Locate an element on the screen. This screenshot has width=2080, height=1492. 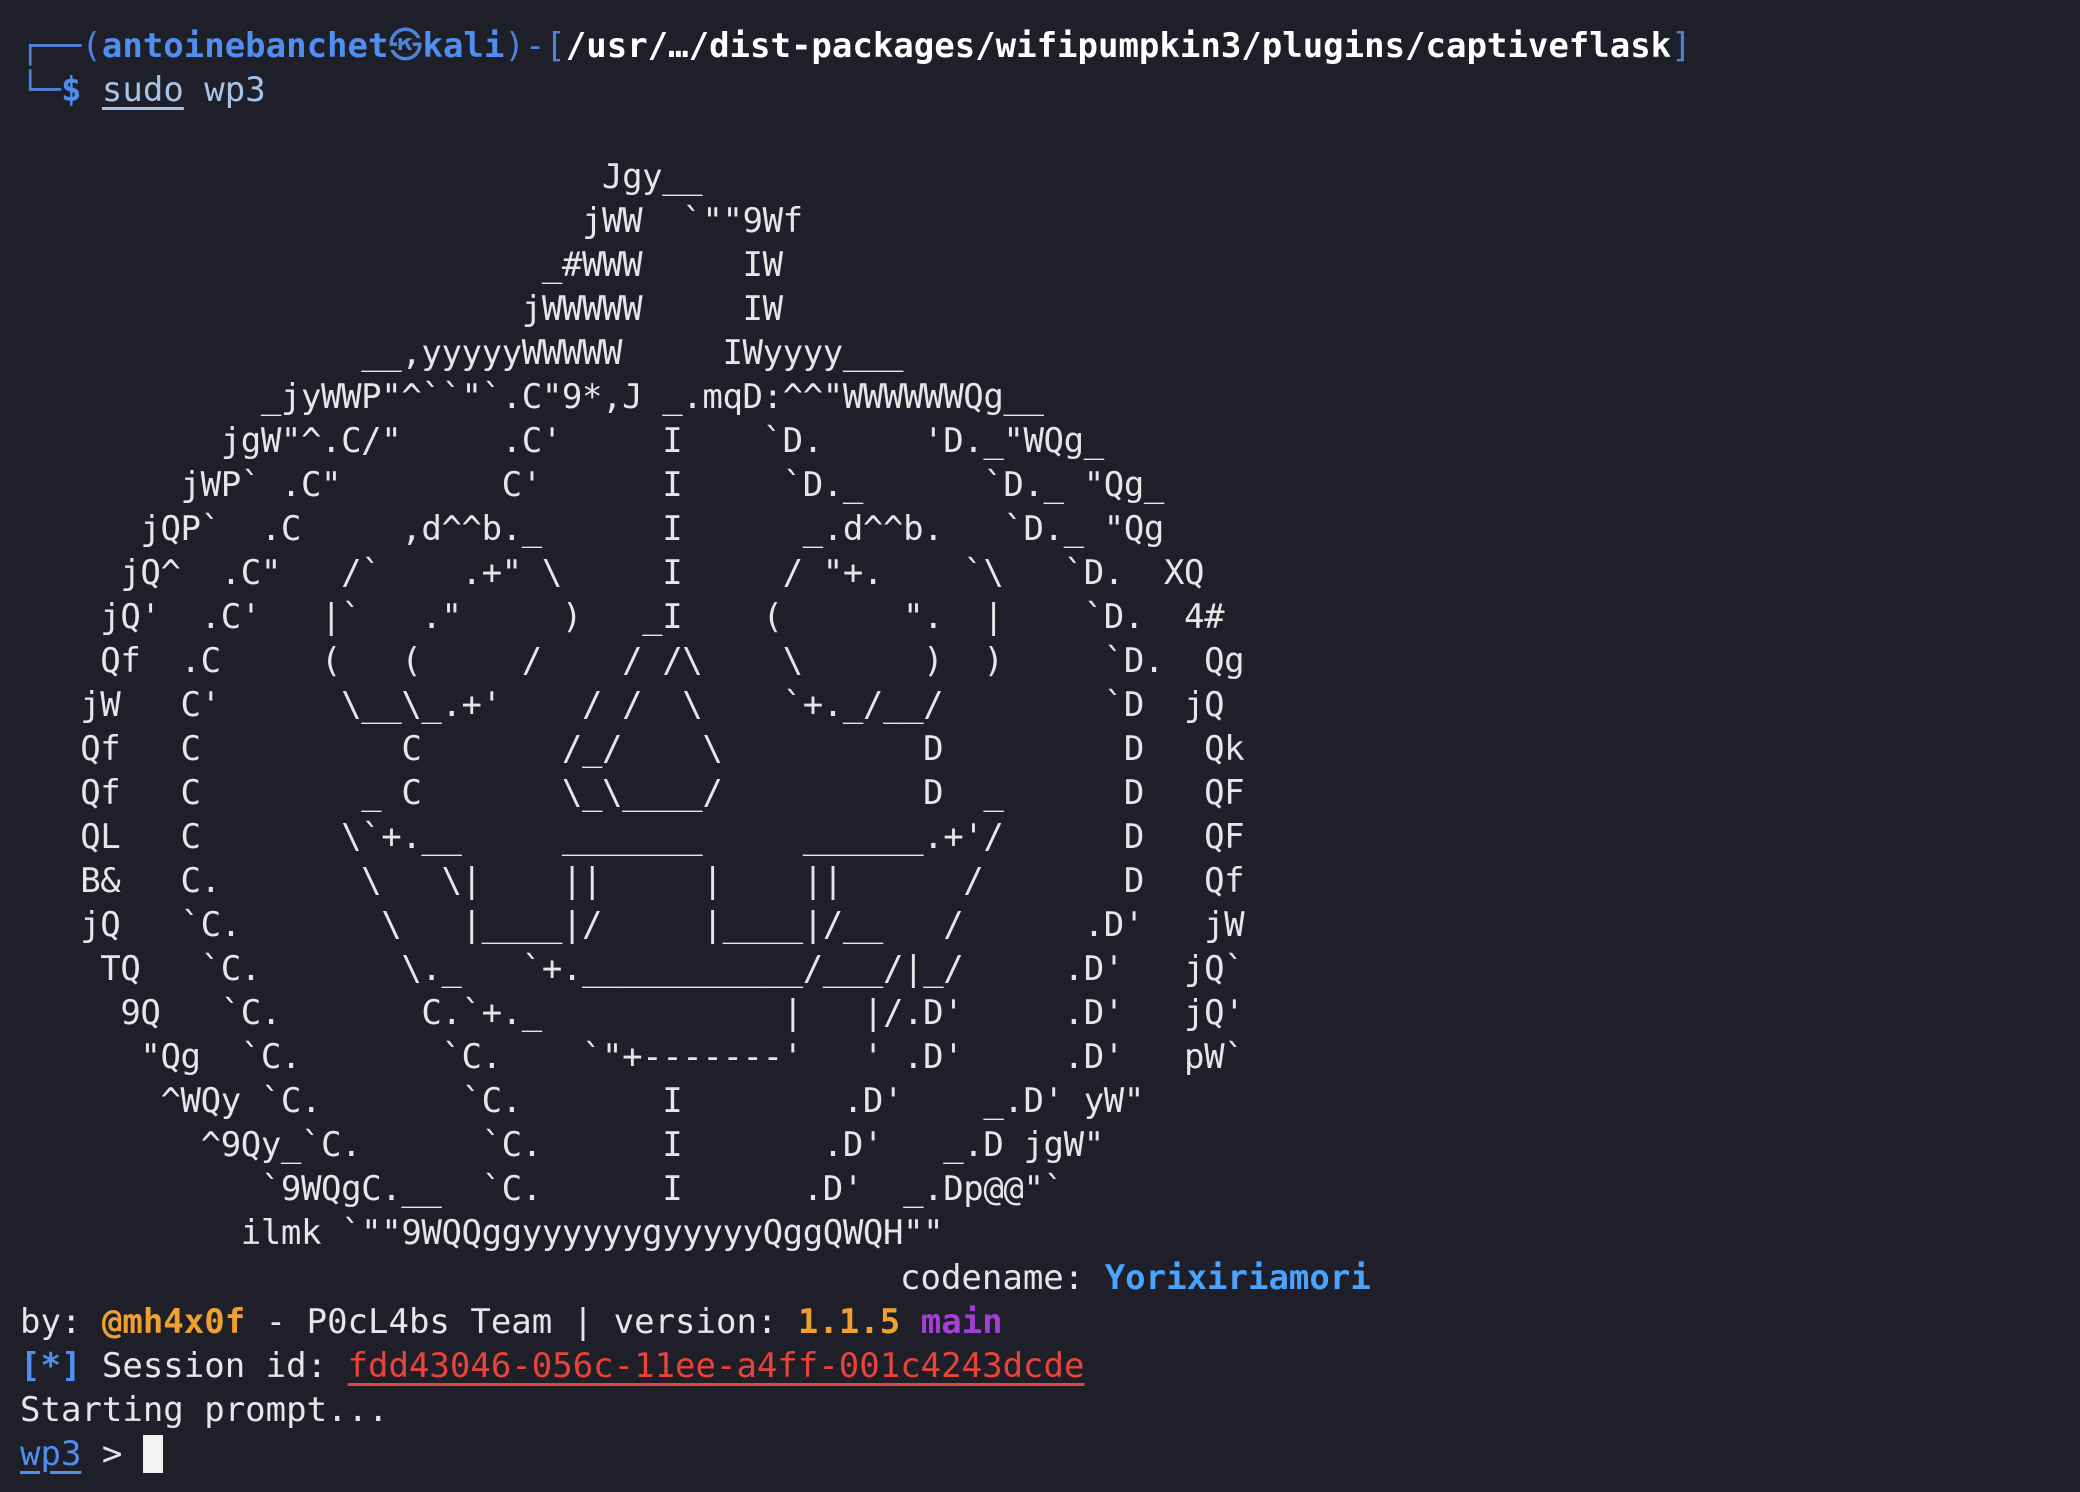
info-star-icon: [*] is located at coordinates (51, 1366).